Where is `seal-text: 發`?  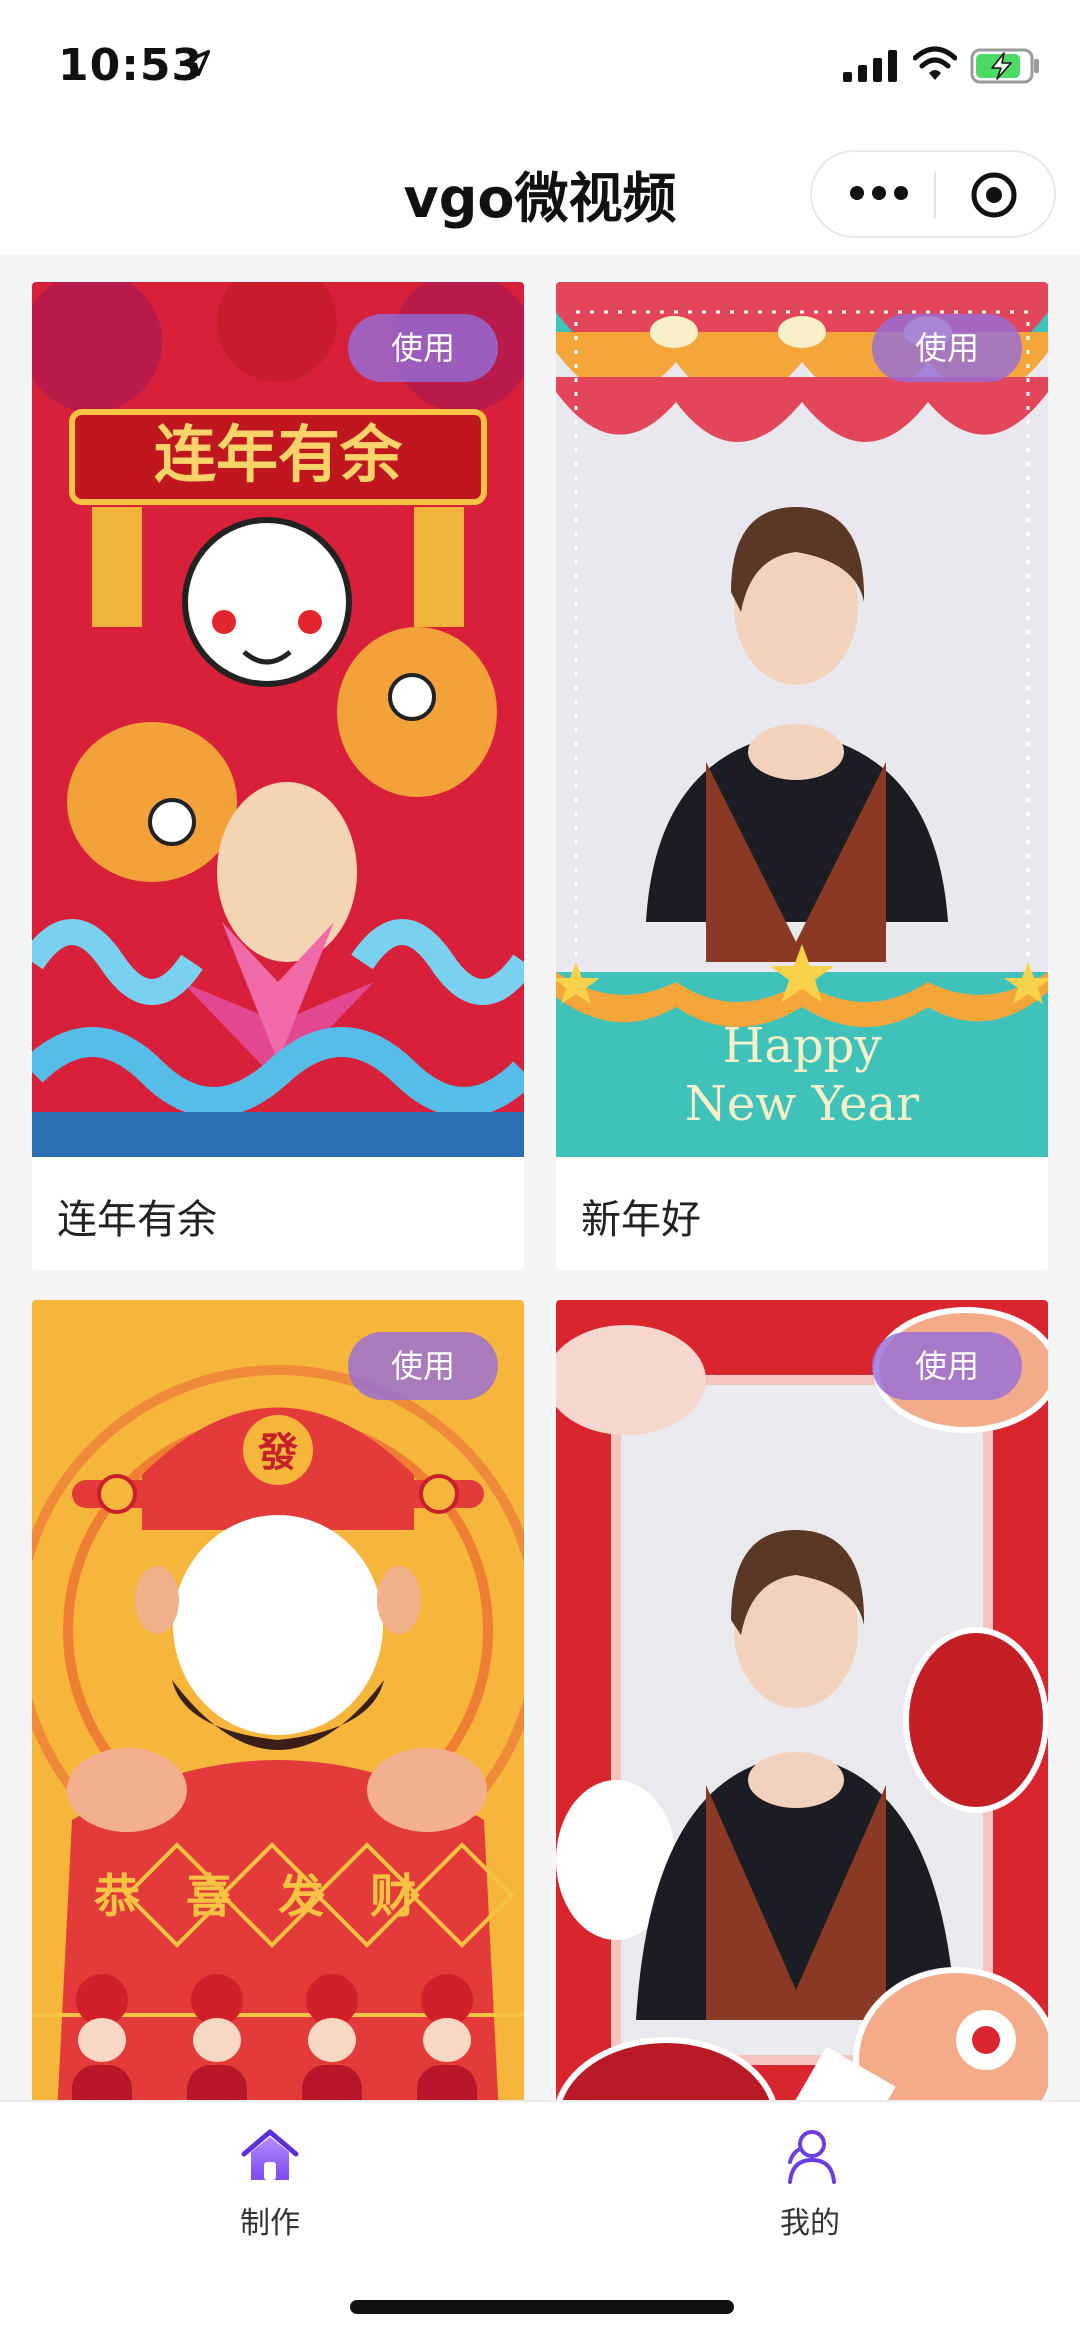
seal-text: 發 is located at coordinates (277, 1453).